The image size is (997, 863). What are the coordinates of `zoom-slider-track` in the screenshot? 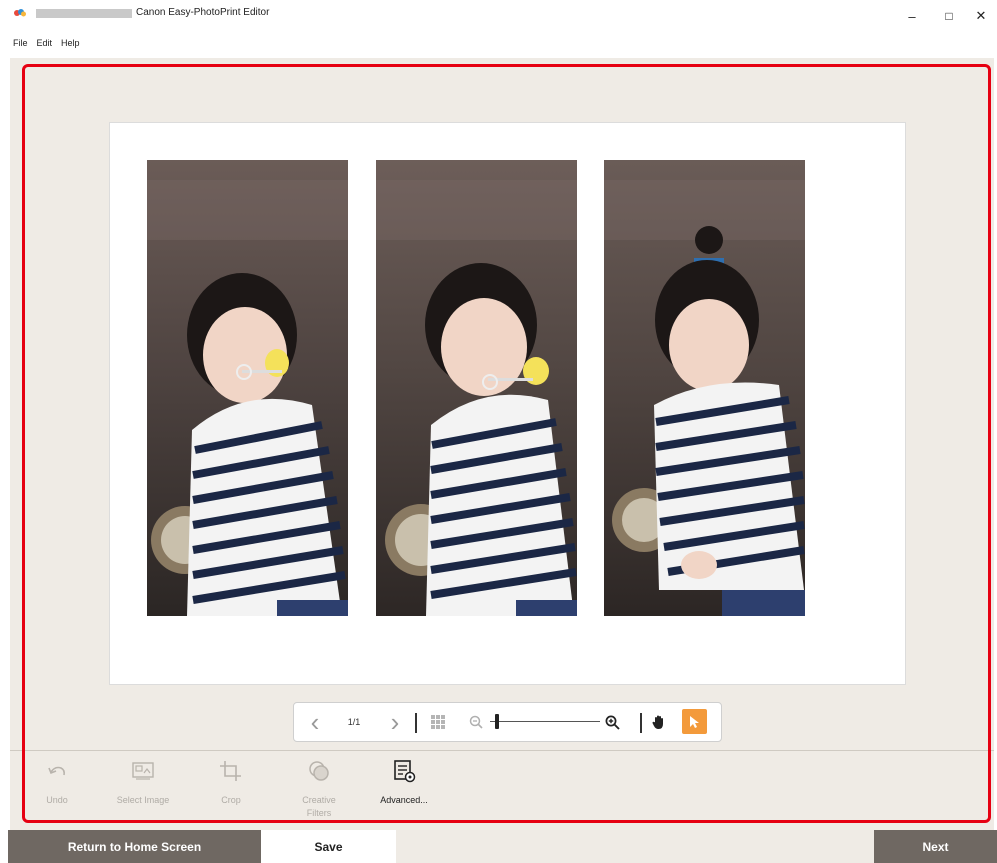 It's located at (545, 721).